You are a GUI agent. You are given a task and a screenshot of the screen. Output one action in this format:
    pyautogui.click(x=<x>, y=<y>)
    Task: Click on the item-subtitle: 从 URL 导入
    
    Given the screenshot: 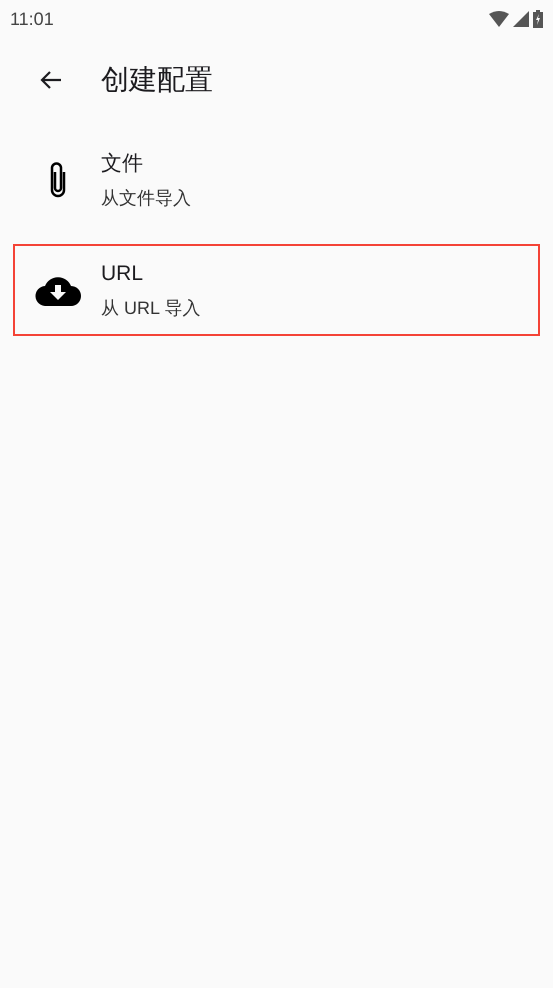 What is the action you would take?
    pyautogui.click(x=150, y=308)
    